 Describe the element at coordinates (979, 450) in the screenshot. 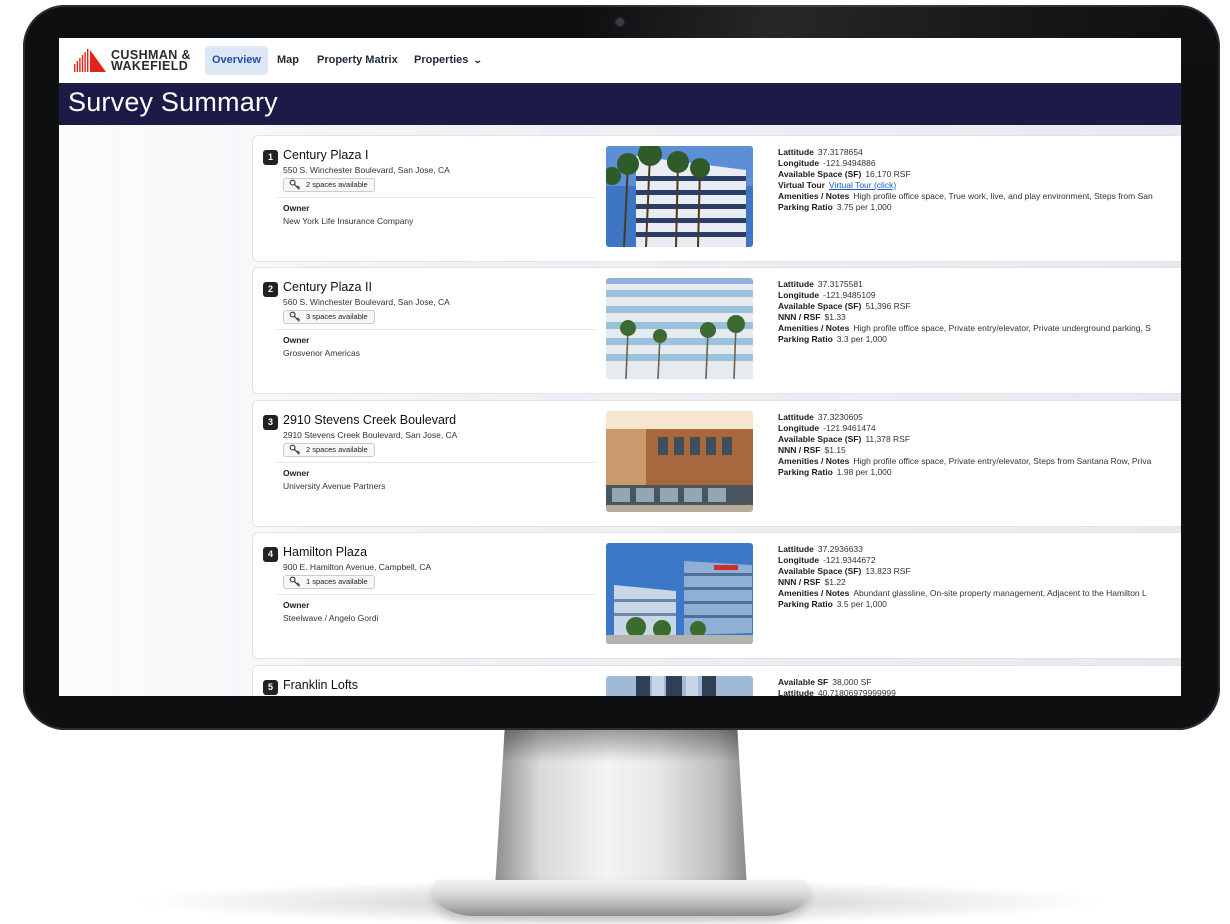

I see `detail-row: NNN / RSF $1.15` at that location.